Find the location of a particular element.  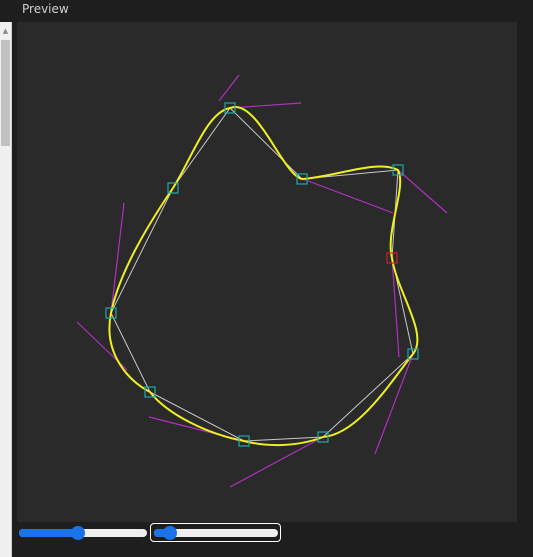

preview-panel-title: Preview is located at coordinates (45, 9).